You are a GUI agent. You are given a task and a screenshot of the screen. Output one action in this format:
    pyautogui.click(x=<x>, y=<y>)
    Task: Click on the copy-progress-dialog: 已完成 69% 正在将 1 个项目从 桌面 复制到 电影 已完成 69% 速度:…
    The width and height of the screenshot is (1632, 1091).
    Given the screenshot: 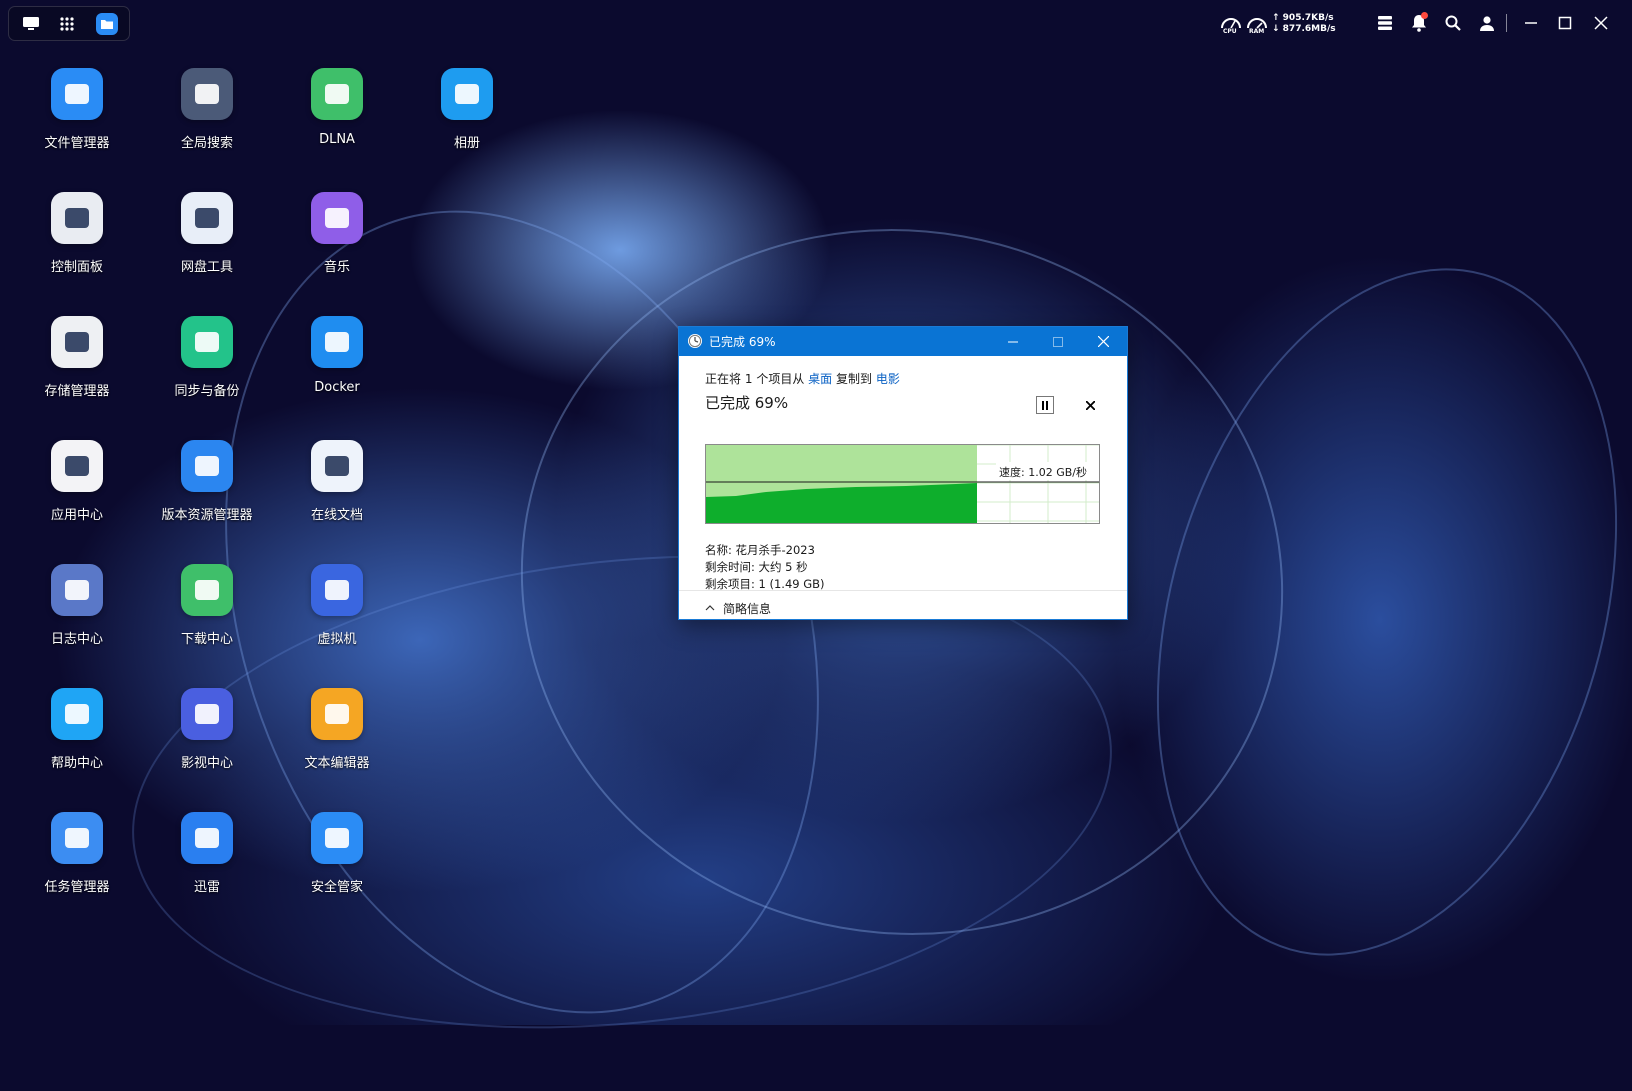 What is the action you would take?
    pyautogui.click(x=903, y=473)
    